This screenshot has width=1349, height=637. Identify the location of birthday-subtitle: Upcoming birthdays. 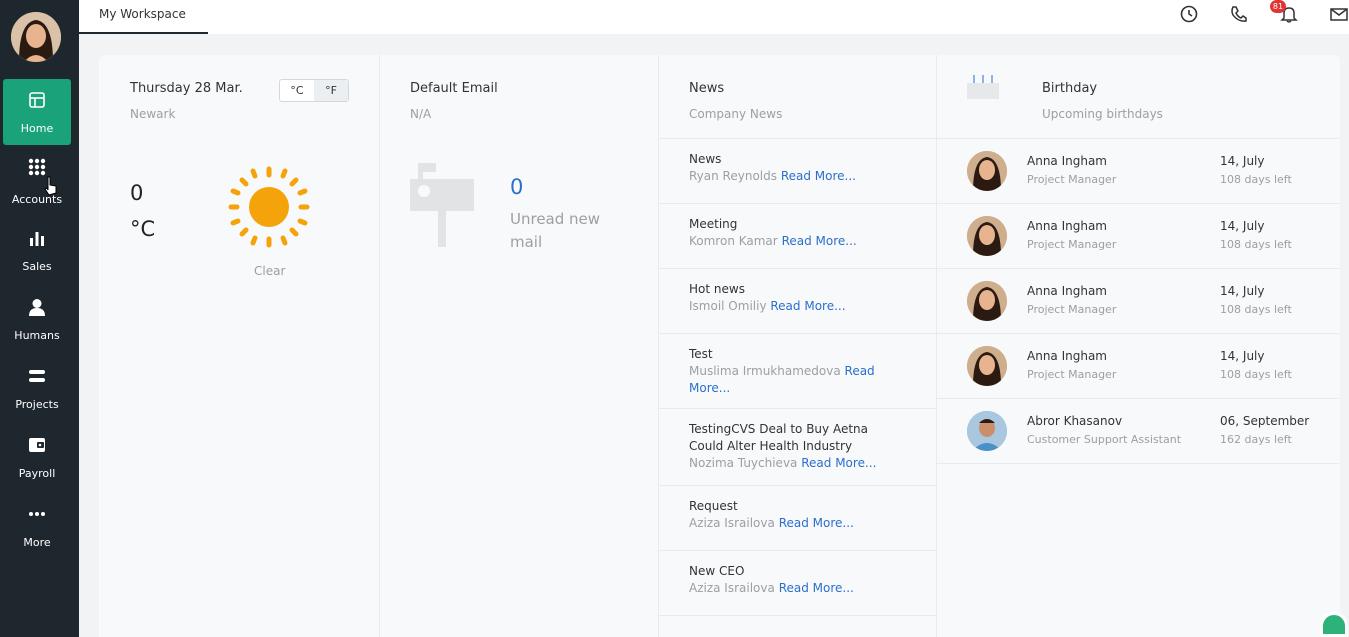
(1102, 114).